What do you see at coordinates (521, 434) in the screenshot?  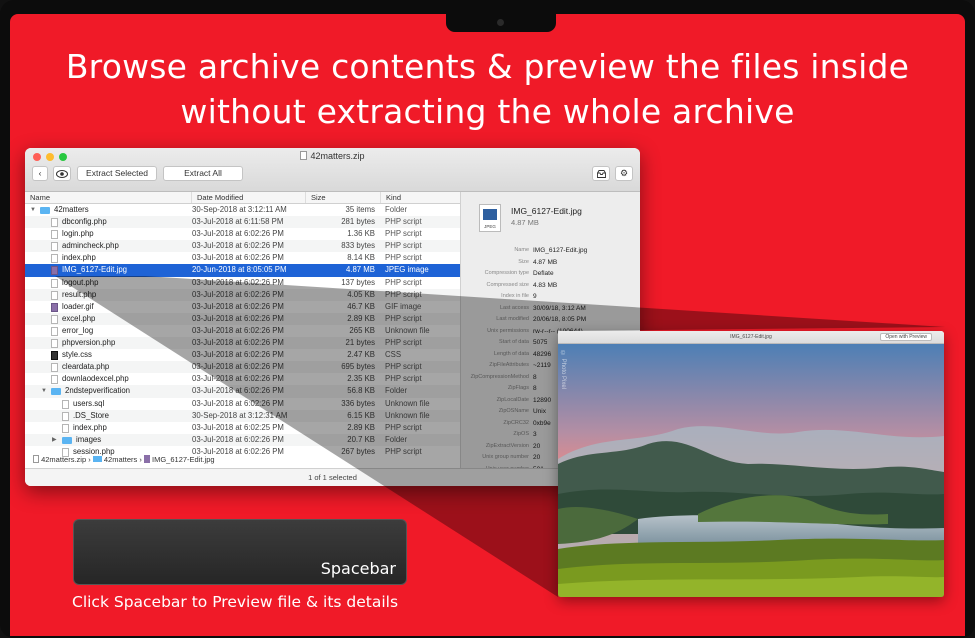 I see `info-key: ZipOS` at bounding box center [521, 434].